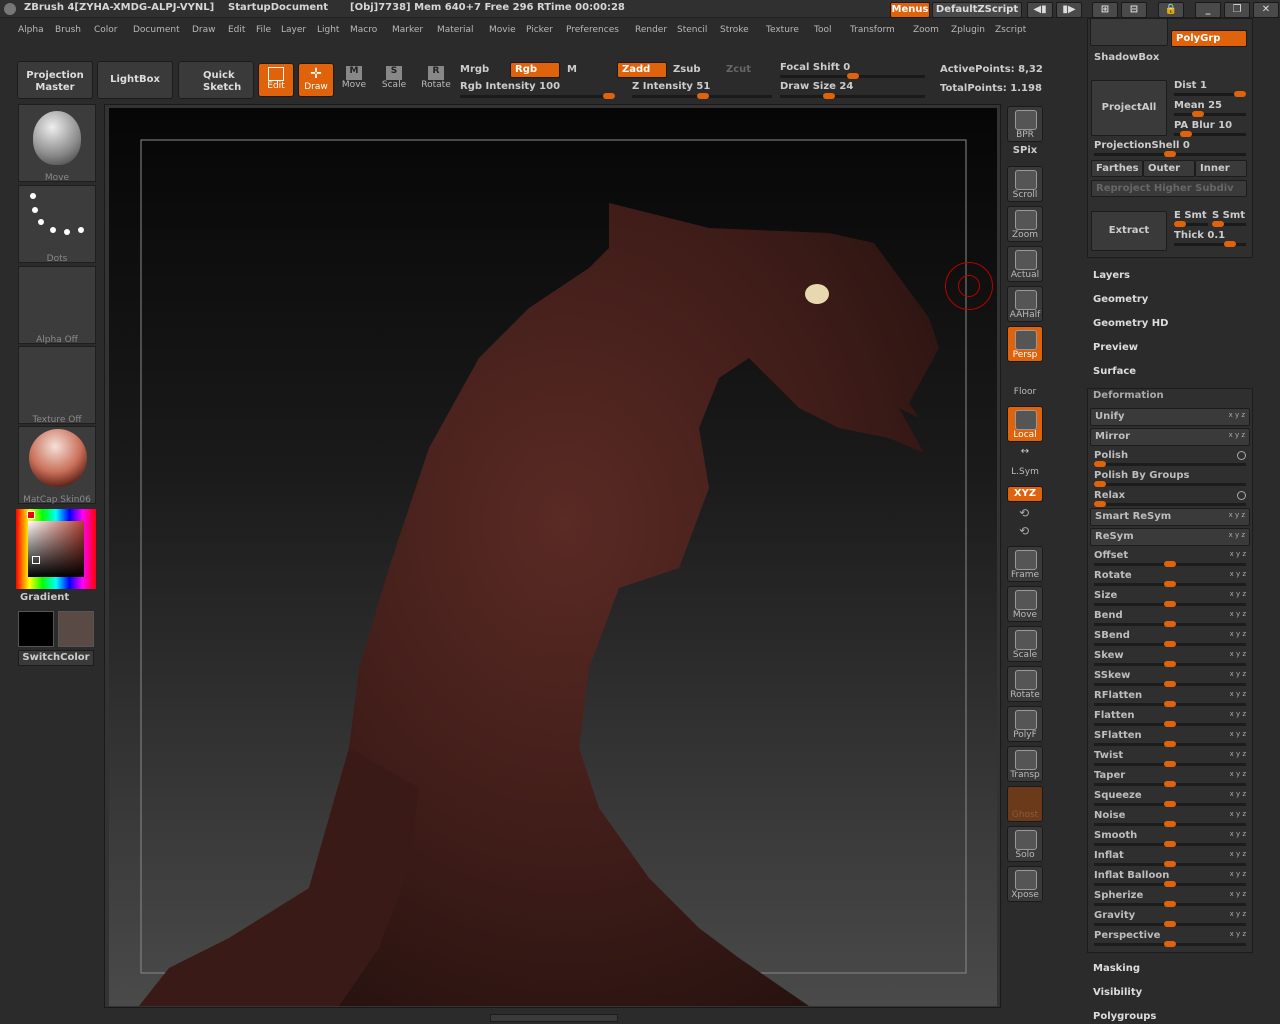 The width and height of the screenshot is (1280, 1024). I want to click on menu-color: Color, so click(106, 30).